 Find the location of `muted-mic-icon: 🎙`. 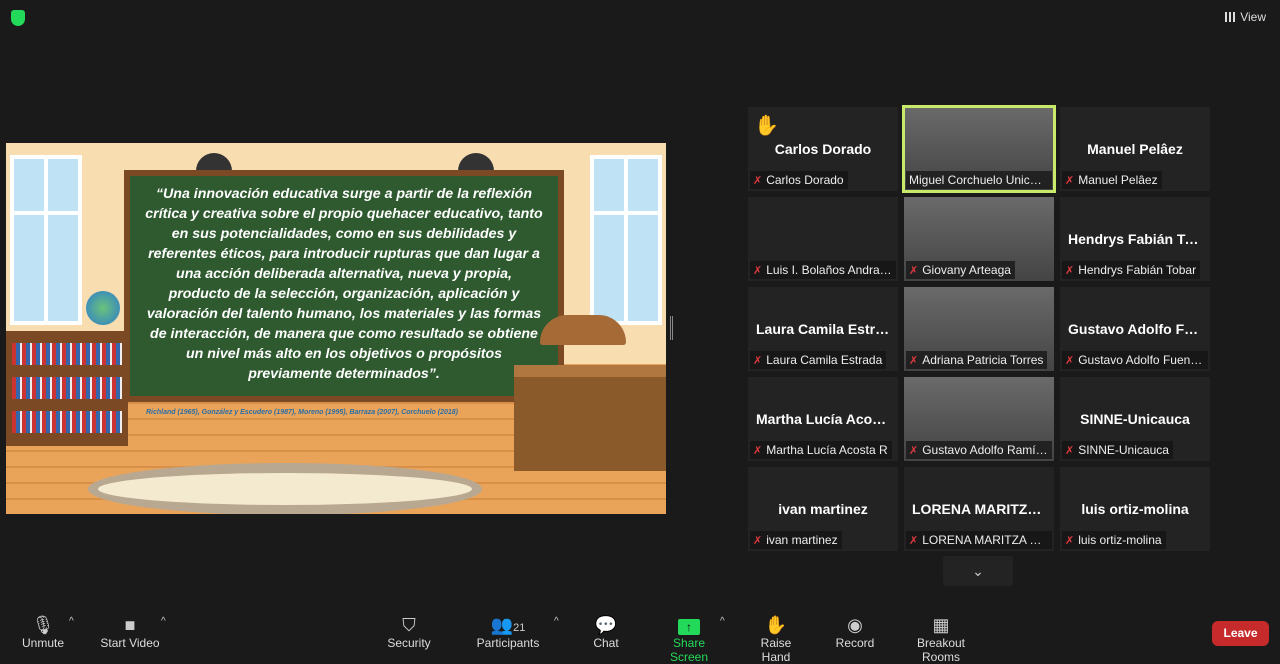

muted-mic-icon: 🎙 is located at coordinates (43, 625).